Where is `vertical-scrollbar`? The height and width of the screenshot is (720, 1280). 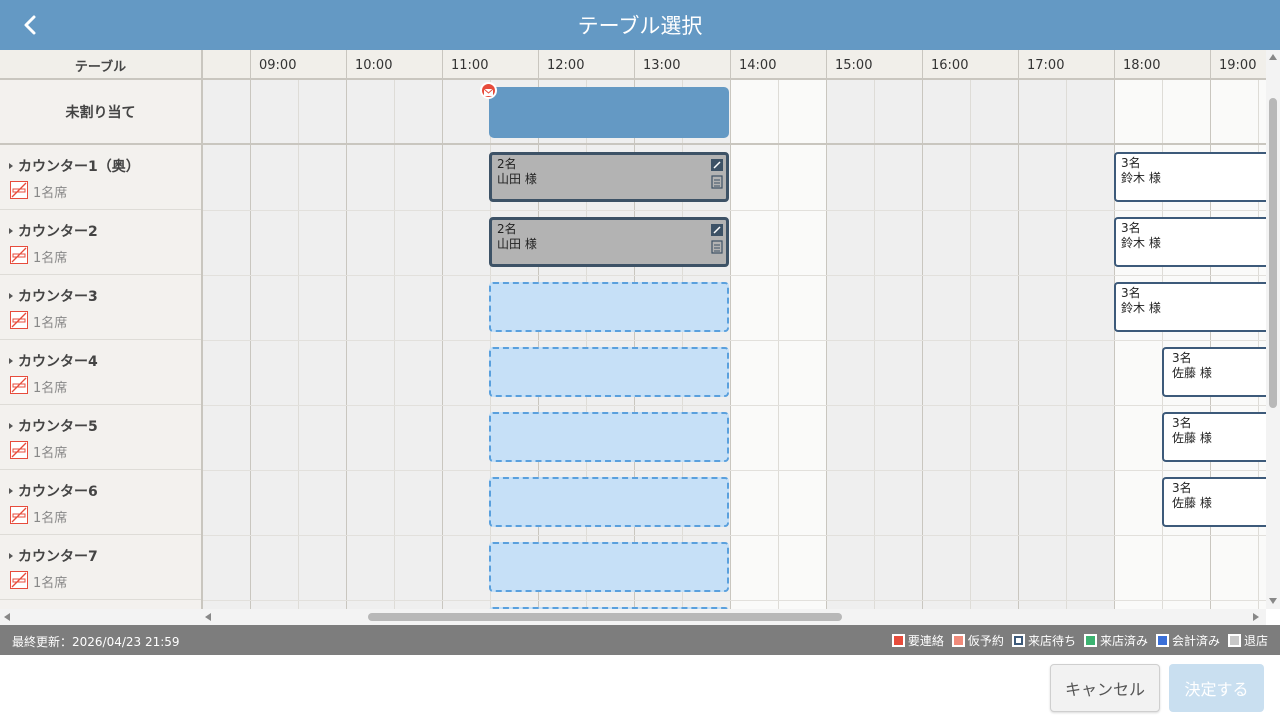
vertical-scrollbar is located at coordinates (1273, 329).